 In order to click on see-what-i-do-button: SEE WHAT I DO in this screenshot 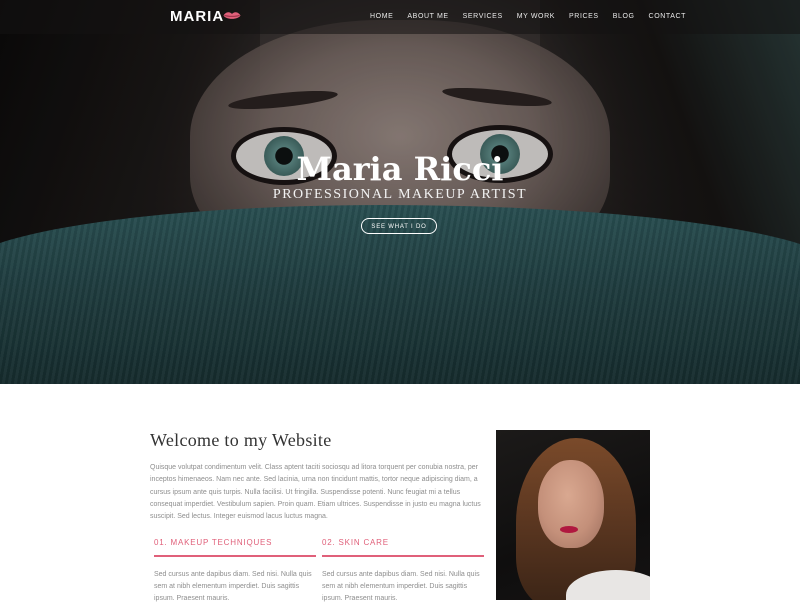, I will do `click(399, 226)`.